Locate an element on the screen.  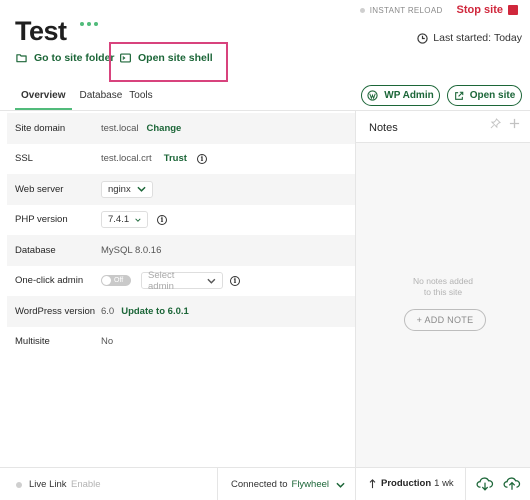
row-site-domain: Site domain test.local Change is located at coordinates (181, 128).